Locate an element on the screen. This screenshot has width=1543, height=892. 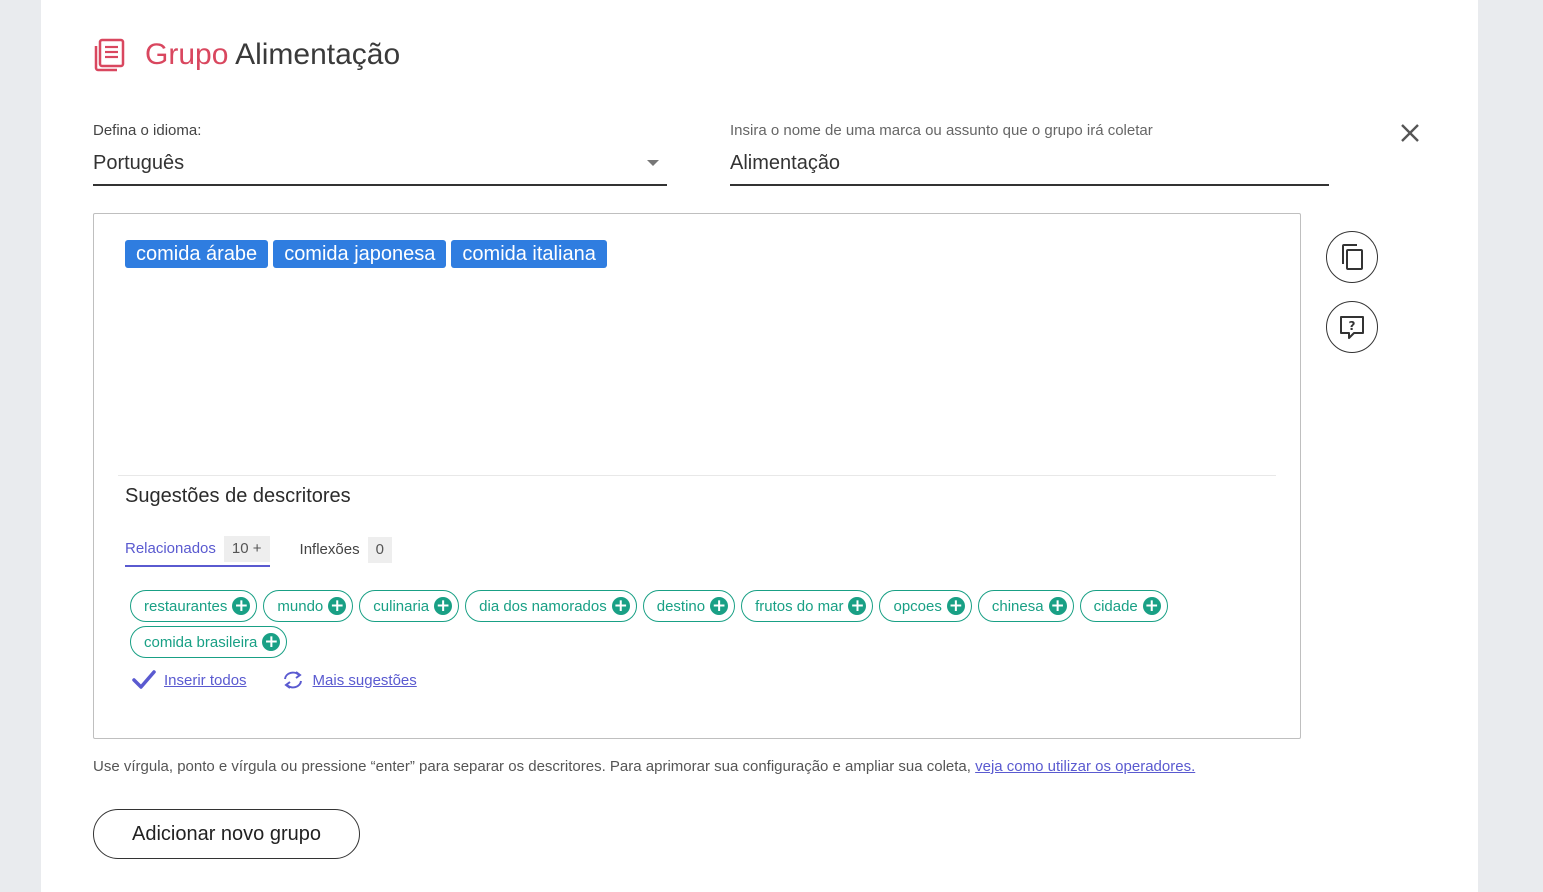
suggestion-pill: dia dos namorados + is located at coordinates (551, 606).